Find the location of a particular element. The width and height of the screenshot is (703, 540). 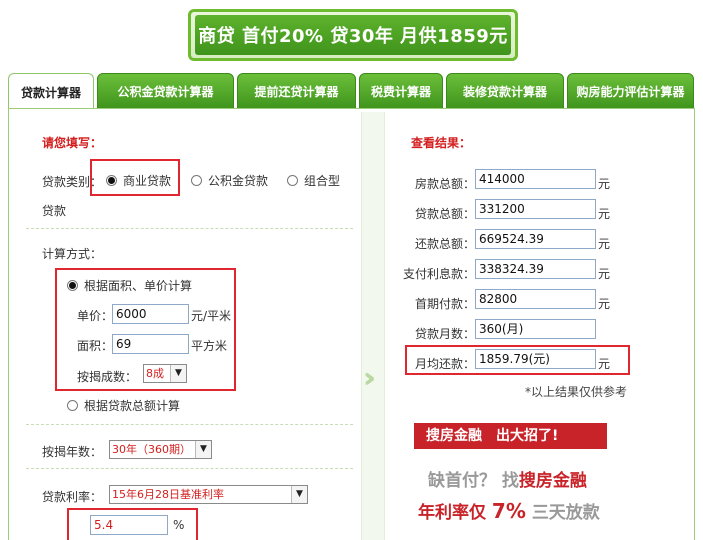

results-title: 查看结果： is located at coordinates (441, 143).